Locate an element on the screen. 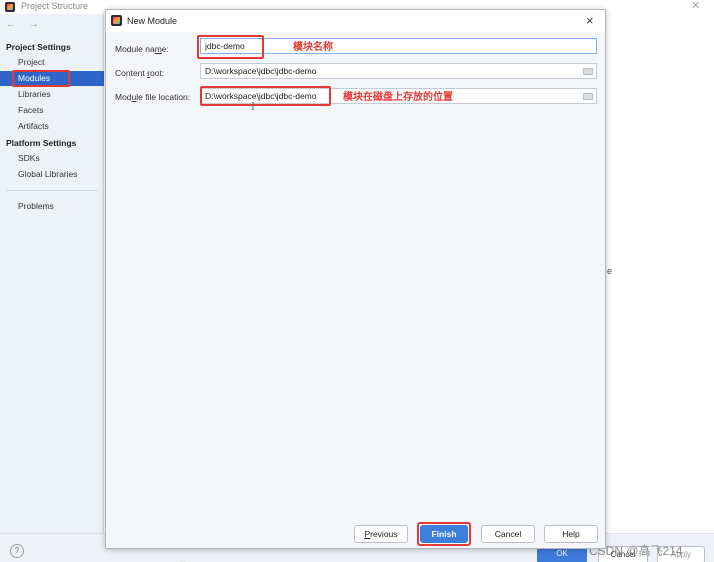 This screenshot has height=562, width=714. project-structure-title: Project Structure is located at coordinates (55, 6).